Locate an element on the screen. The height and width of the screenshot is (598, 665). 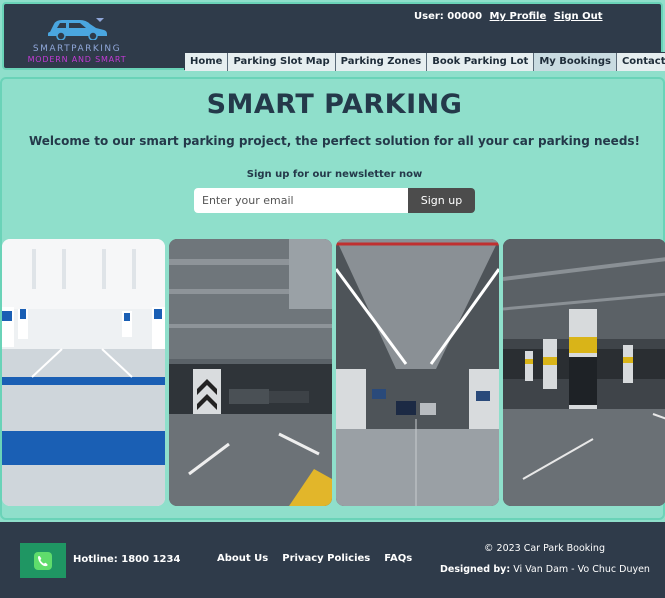
logo-text-primary: SMARTPARKING is located at coordinates (77, 49).